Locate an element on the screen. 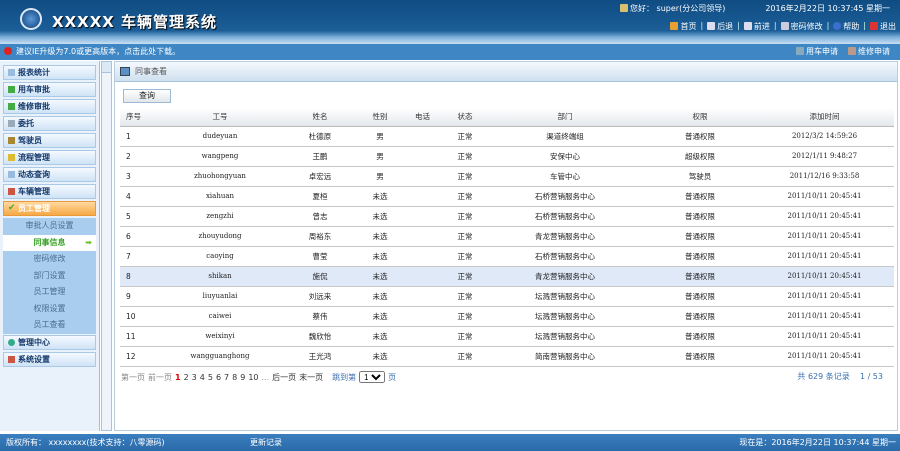 The height and width of the screenshot is (451, 900). top-nav: 首页 | 后退 | 前进 | 密码修改 | 帮助 | 退出 is located at coordinates (783, 26).